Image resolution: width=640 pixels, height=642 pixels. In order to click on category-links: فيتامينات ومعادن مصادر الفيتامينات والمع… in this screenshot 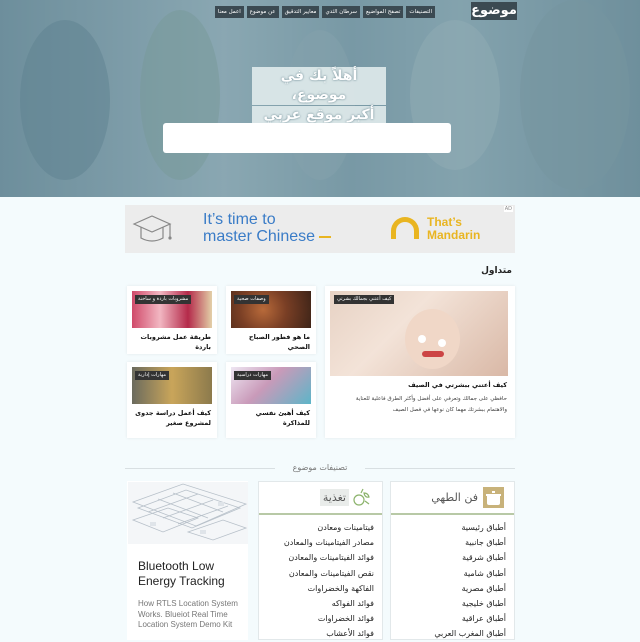, I will do `click(329, 581)`.